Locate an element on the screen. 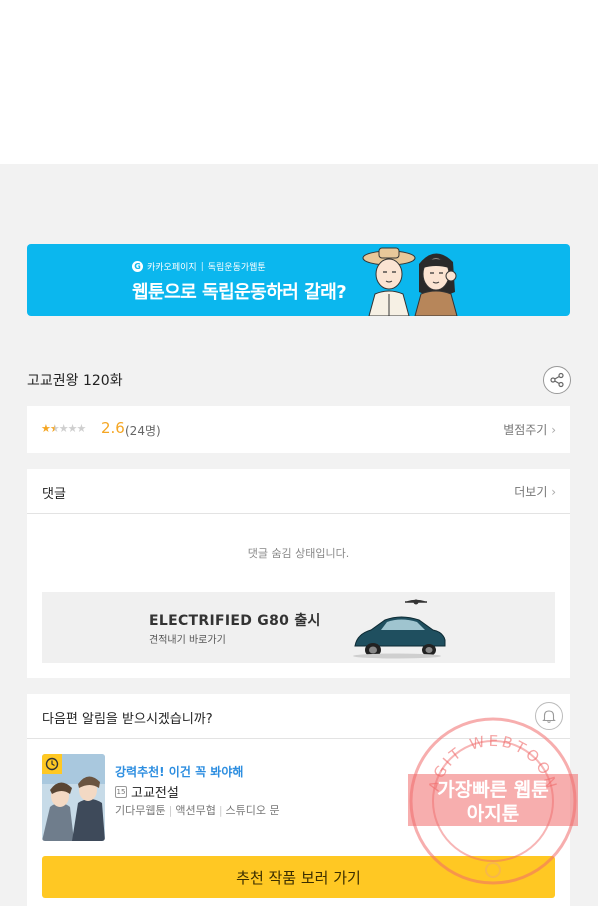  banner-headline: 웹툰으로 독립운동하러 갈래? is located at coordinates (239, 292).